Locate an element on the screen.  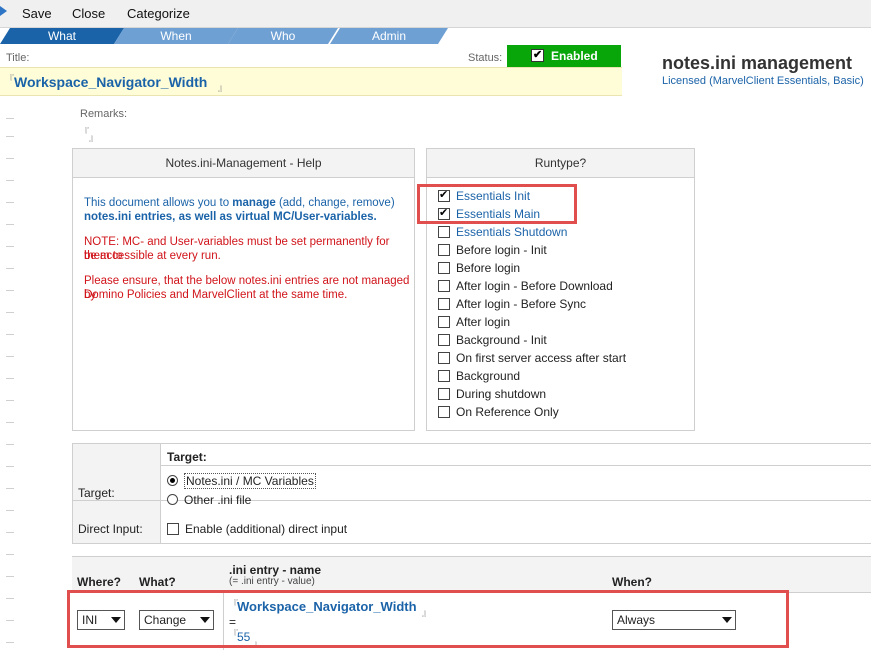
tab-when: When is located at coordinates (176, 36).